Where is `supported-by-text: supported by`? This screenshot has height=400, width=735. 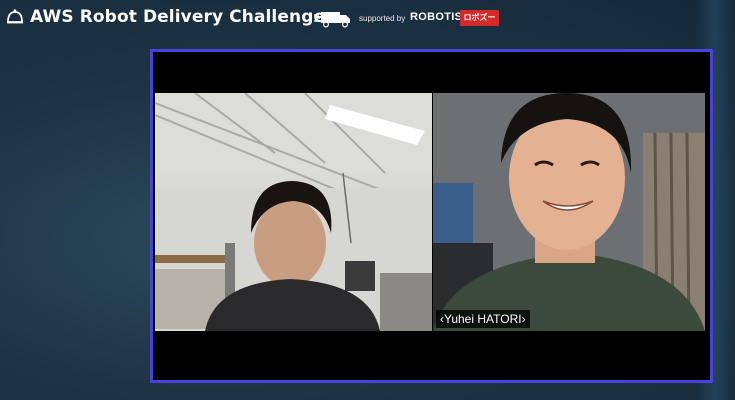 supported-by-text: supported by is located at coordinates (382, 18).